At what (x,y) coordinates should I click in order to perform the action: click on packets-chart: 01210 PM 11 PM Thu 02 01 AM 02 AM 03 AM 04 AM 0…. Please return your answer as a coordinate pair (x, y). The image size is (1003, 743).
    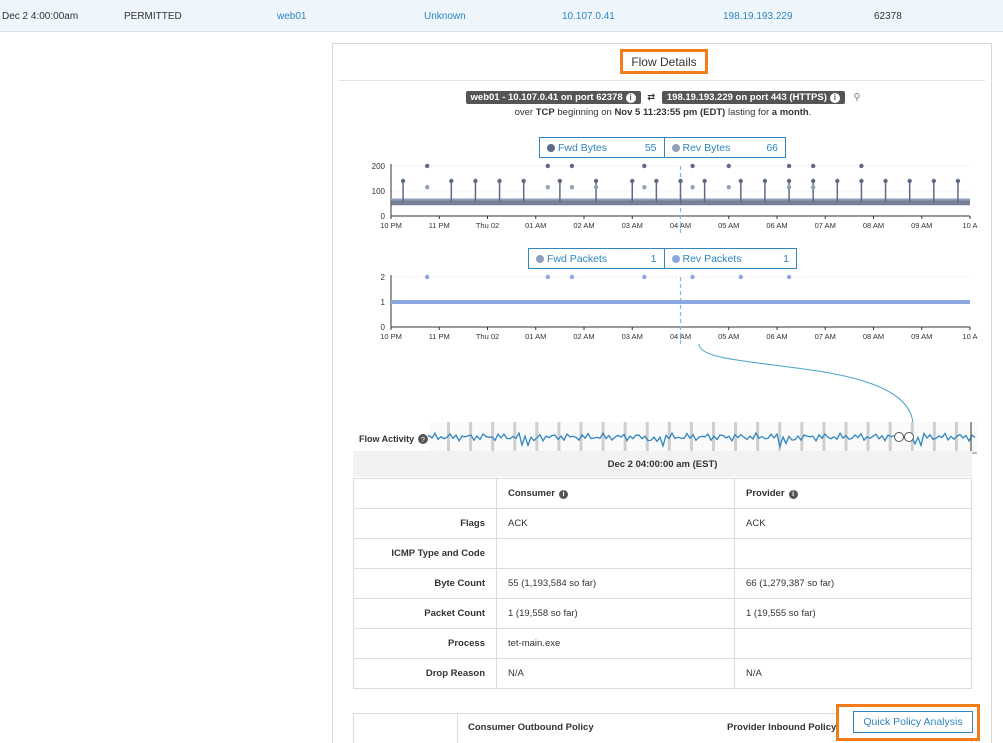
    Looking at the image, I should click on (668, 309).